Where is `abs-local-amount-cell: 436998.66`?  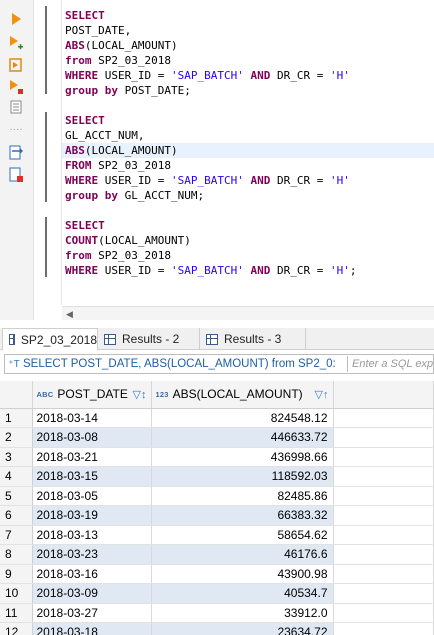
abs-local-amount-cell: 436998.66 is located at coordinates (242, 457).